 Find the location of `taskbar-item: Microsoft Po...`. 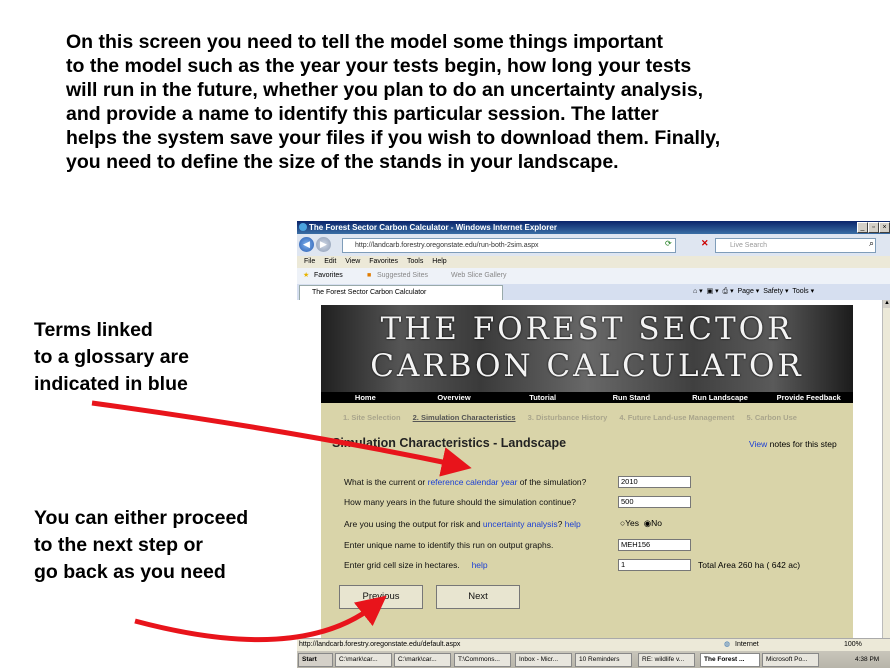

taskbar-item: Microsoft Po... is located at coordinates (790, 660).